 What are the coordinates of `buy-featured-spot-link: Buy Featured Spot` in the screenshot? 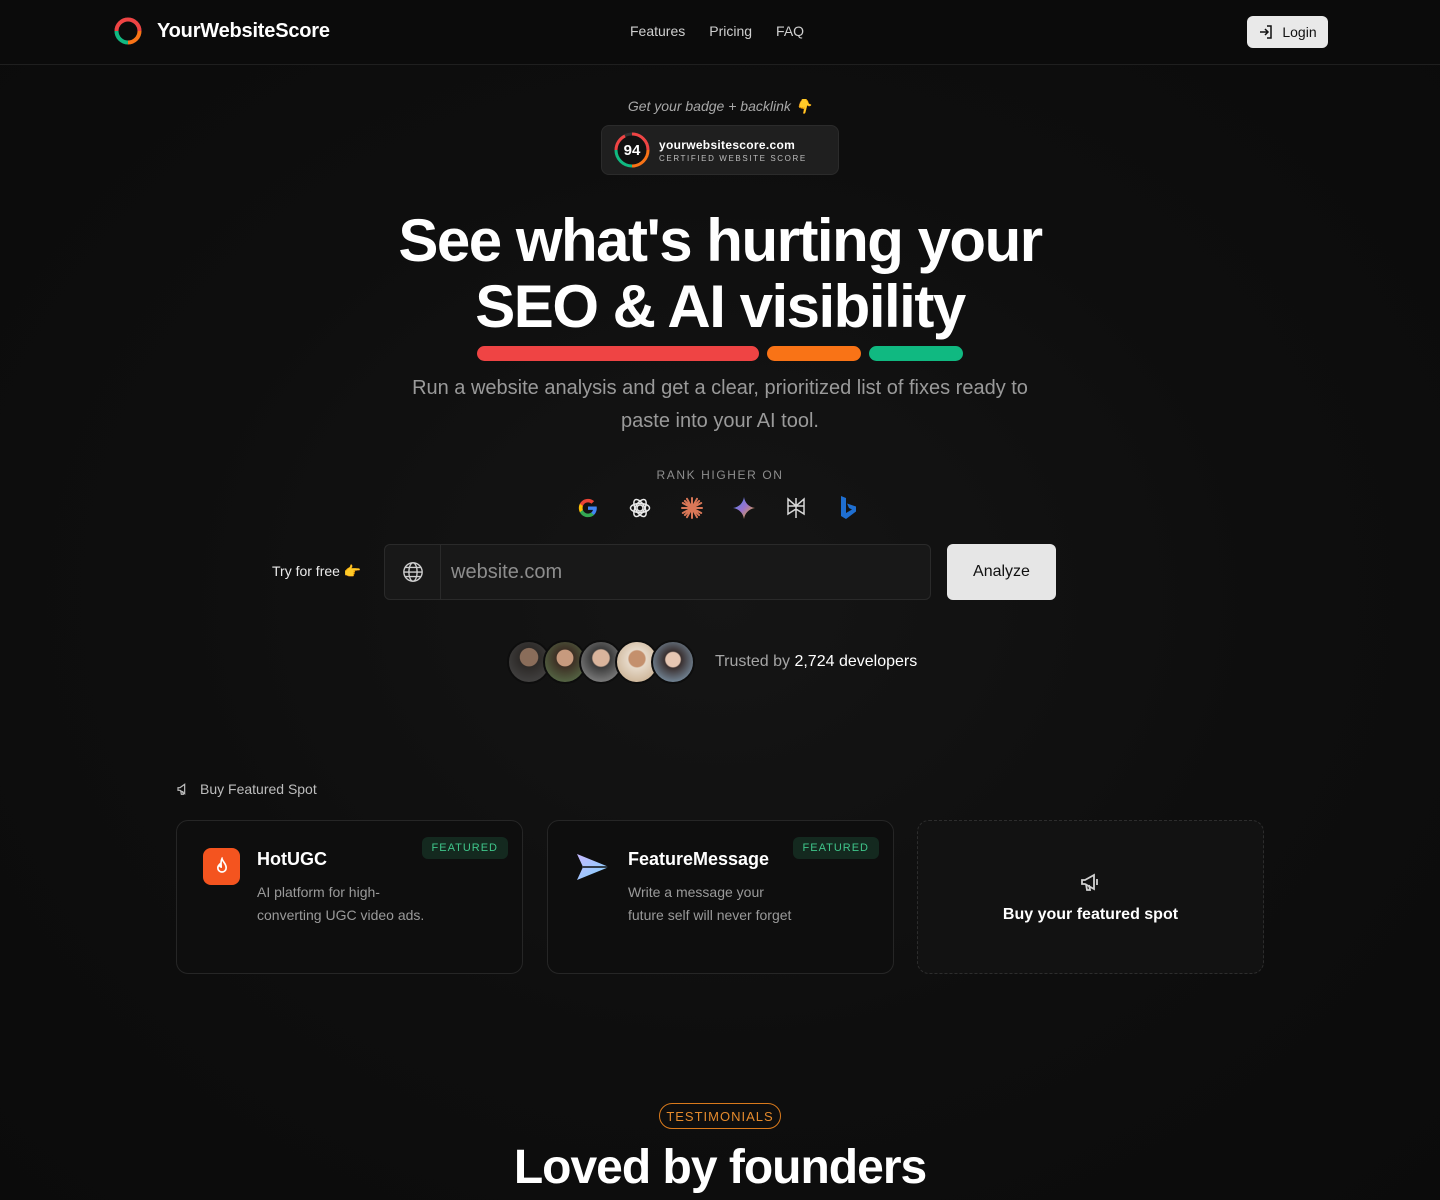 It's located at (246, 789).